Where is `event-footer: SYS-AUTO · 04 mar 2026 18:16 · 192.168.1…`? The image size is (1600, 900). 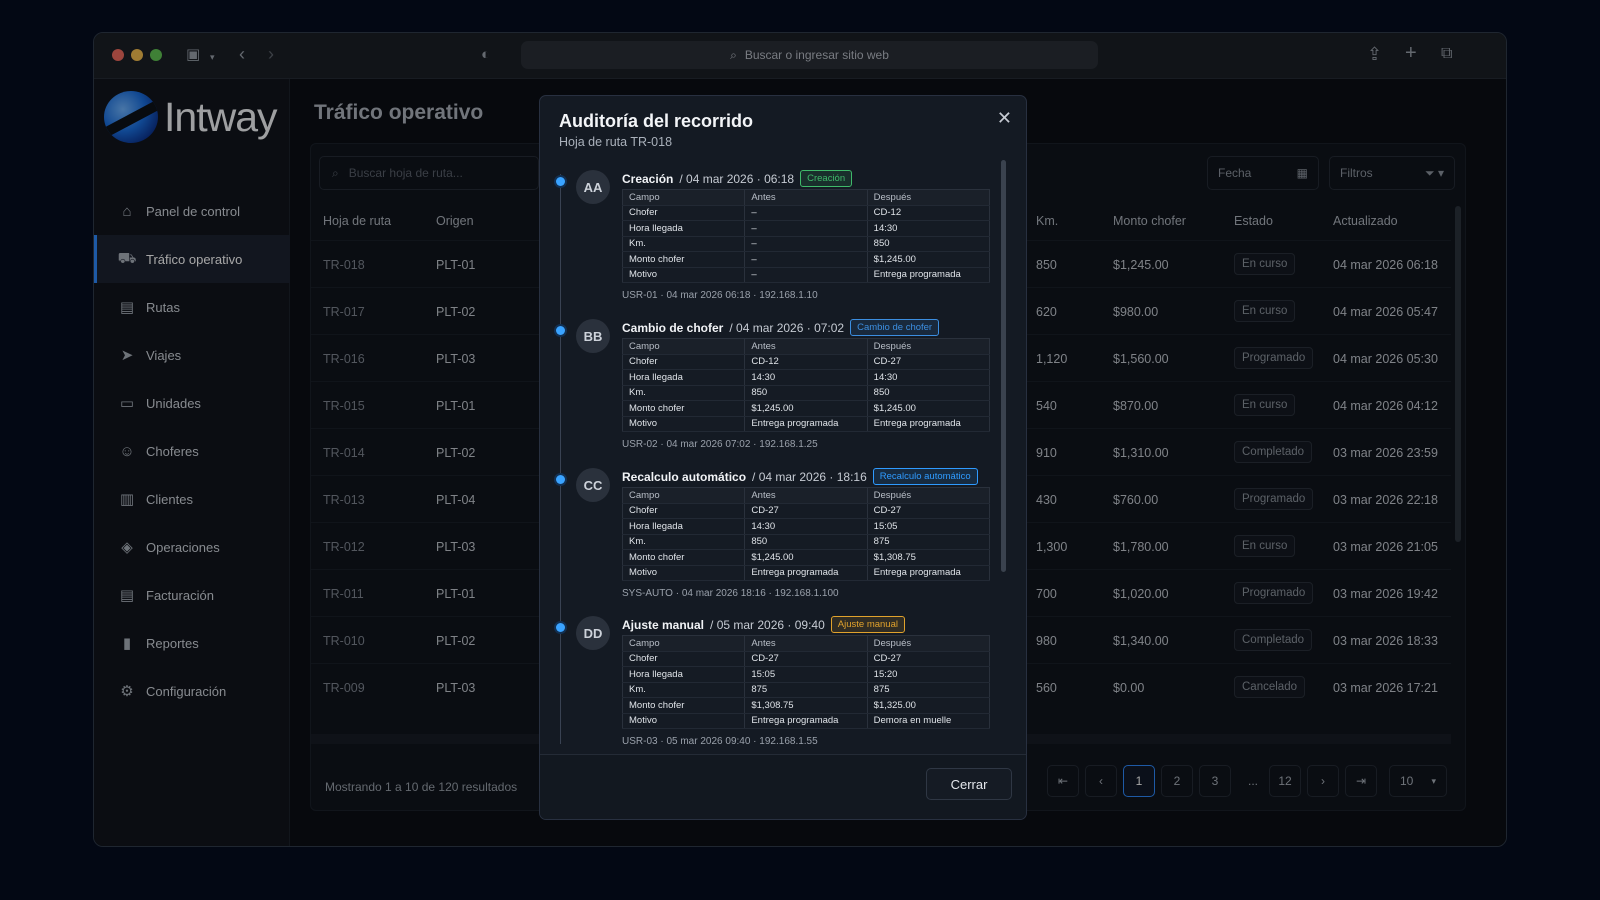 event-footer: SYS-AUTO · 04 mar 2026 18:16 · 192.168.1… is located at coordinates (730, 593).